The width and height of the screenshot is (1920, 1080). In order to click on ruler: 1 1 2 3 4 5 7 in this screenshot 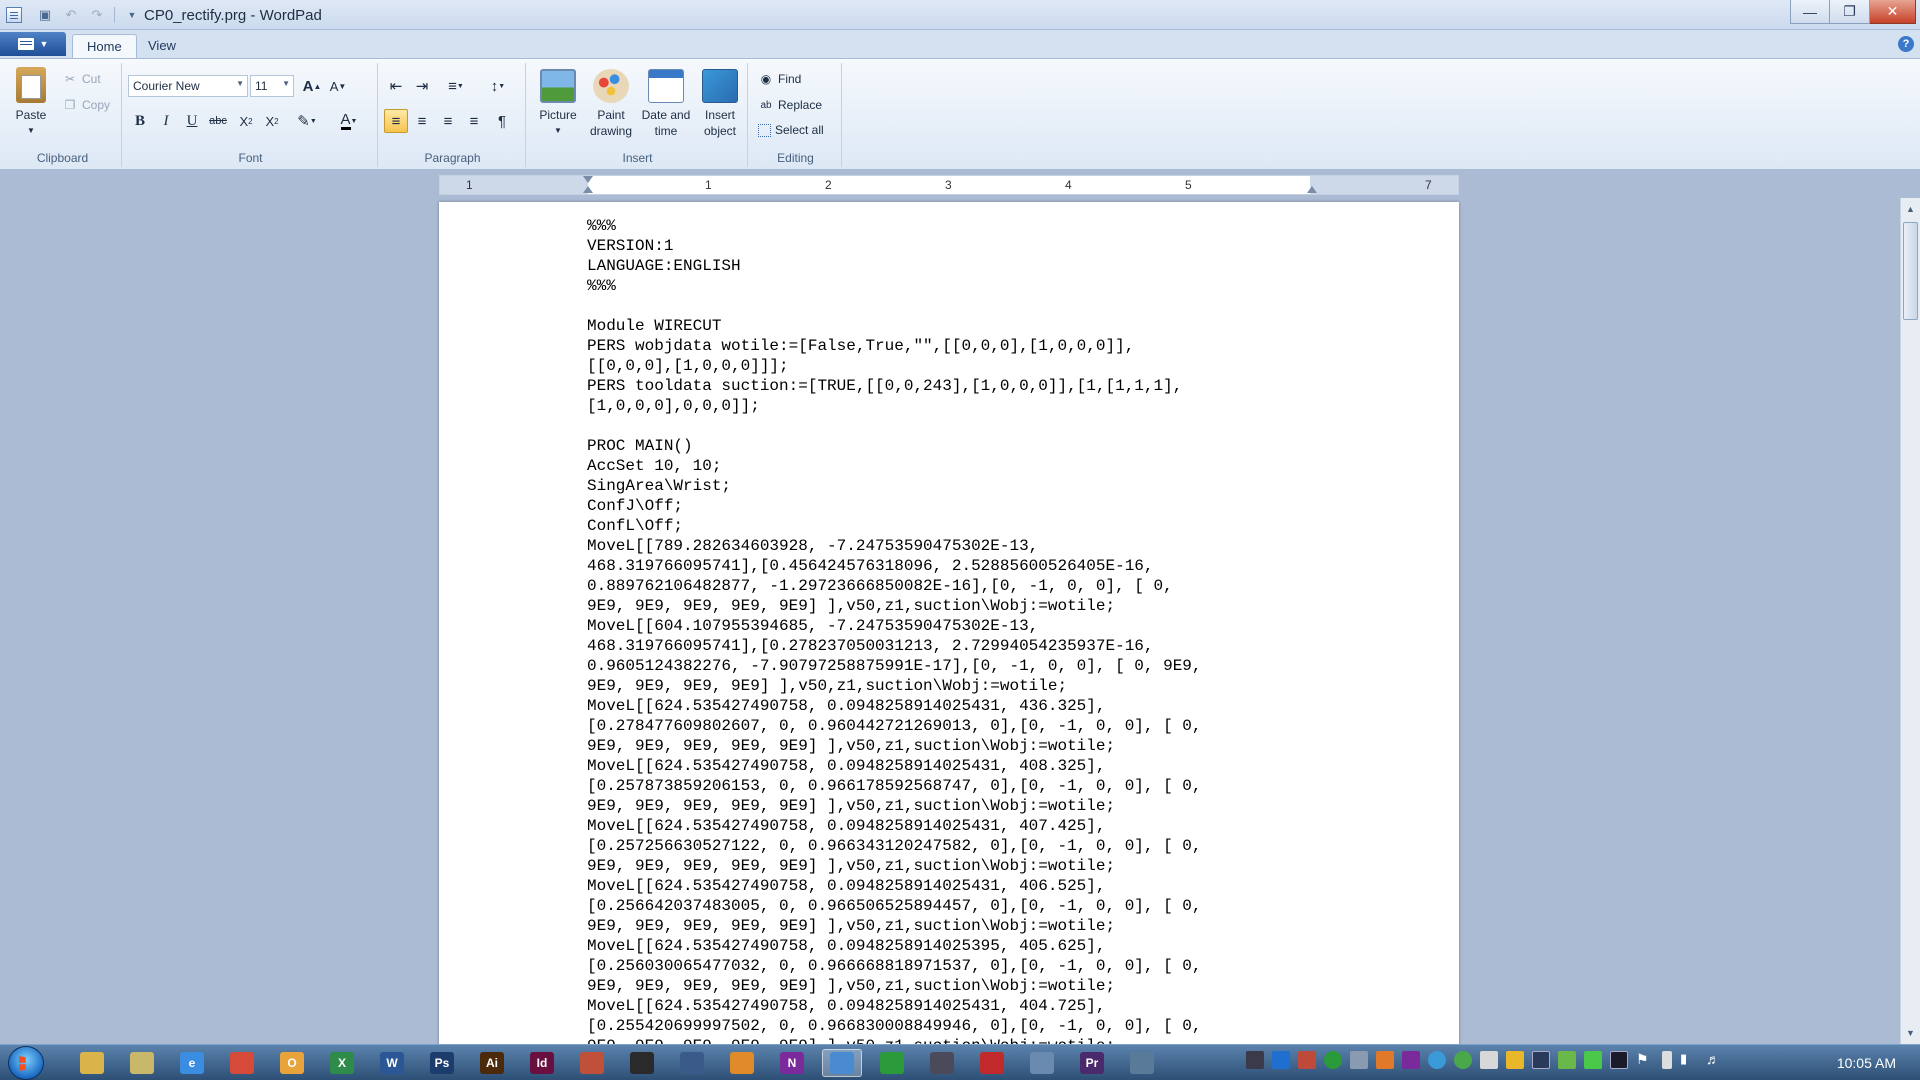, I will do `click(949, 185)`.